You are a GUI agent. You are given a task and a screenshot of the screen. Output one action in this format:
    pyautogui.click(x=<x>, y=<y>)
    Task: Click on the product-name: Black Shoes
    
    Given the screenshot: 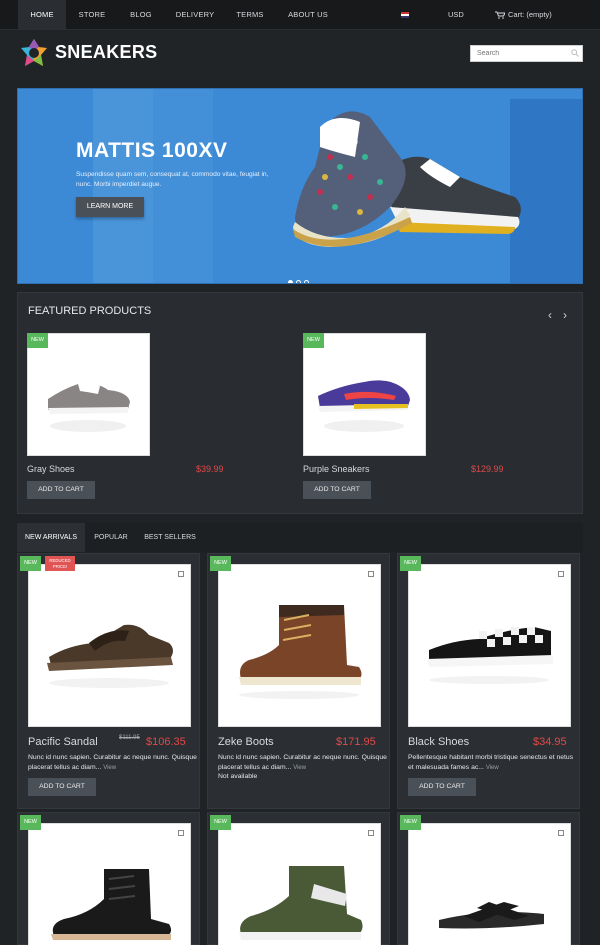 What is the action you would take?
    pyautogui.click(x=438, y=742)
    